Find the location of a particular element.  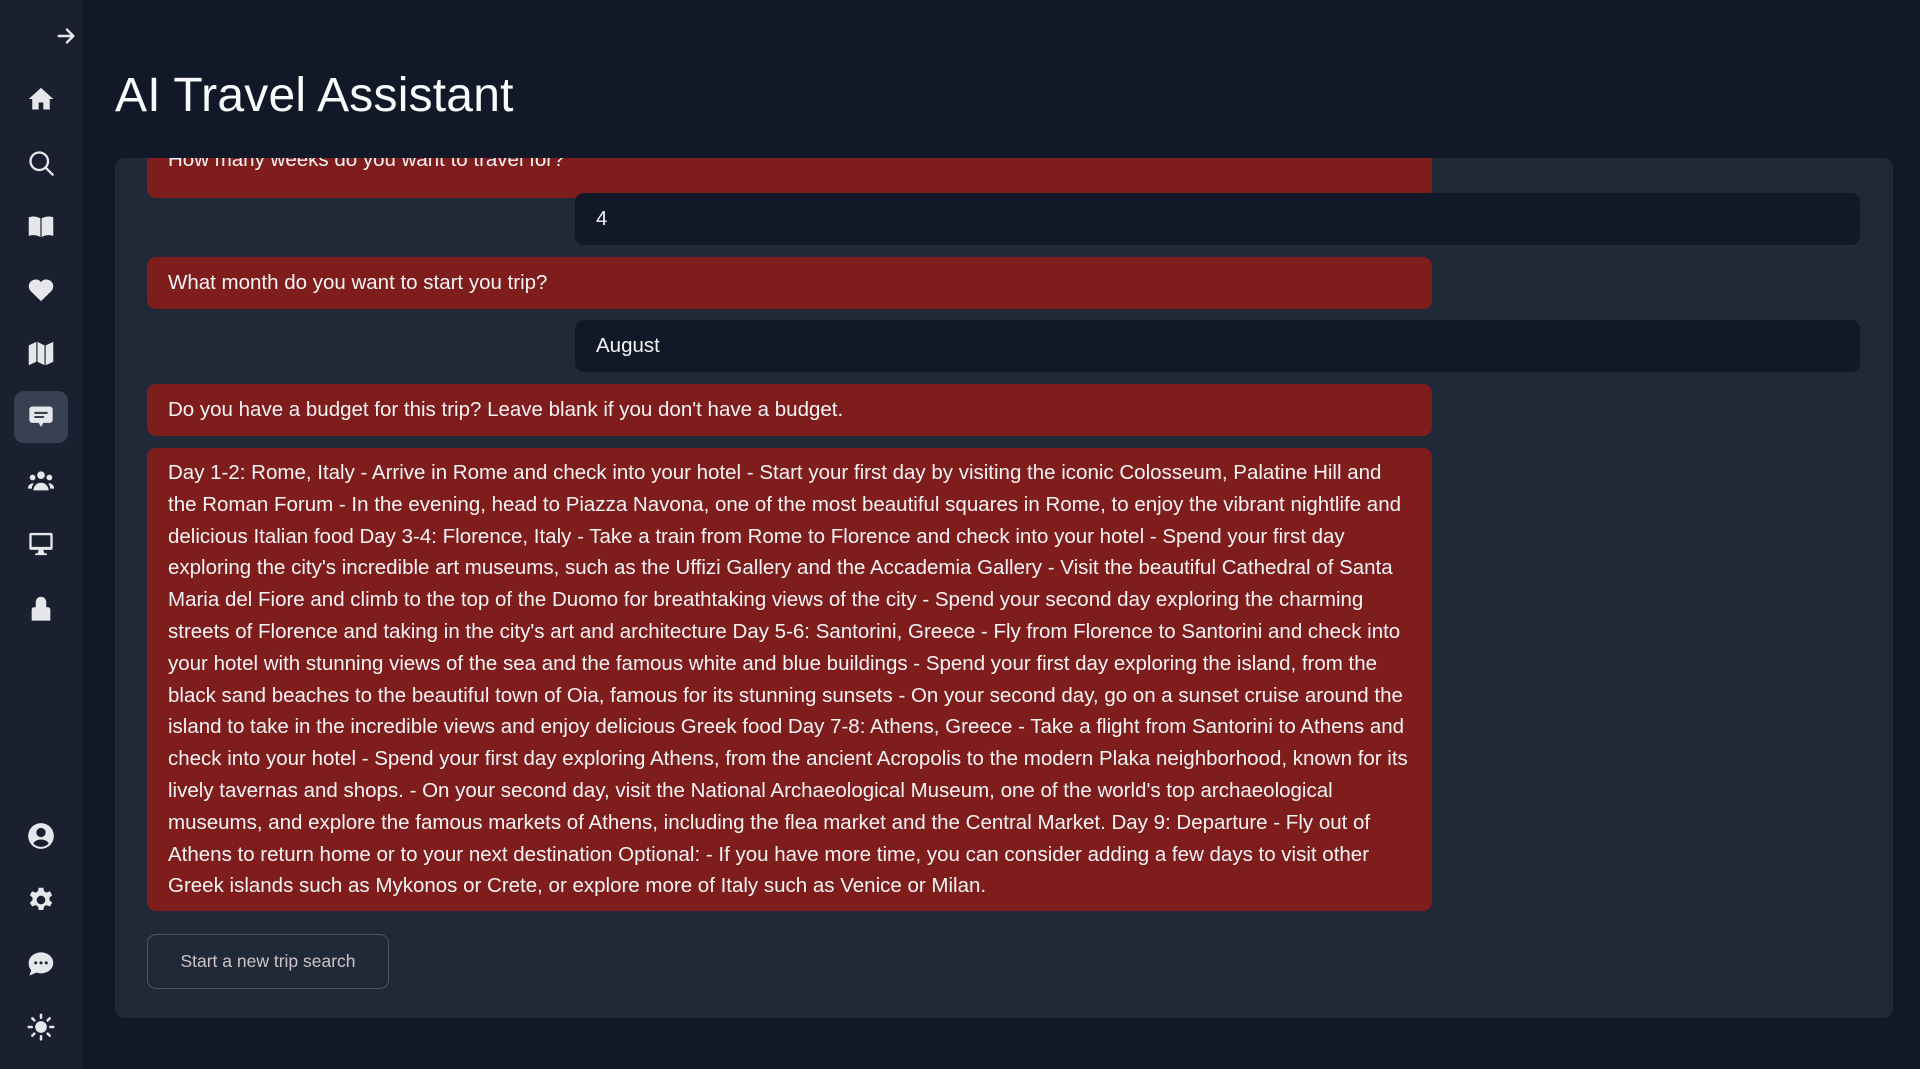

home-icon is located at coordinates (41, 98).